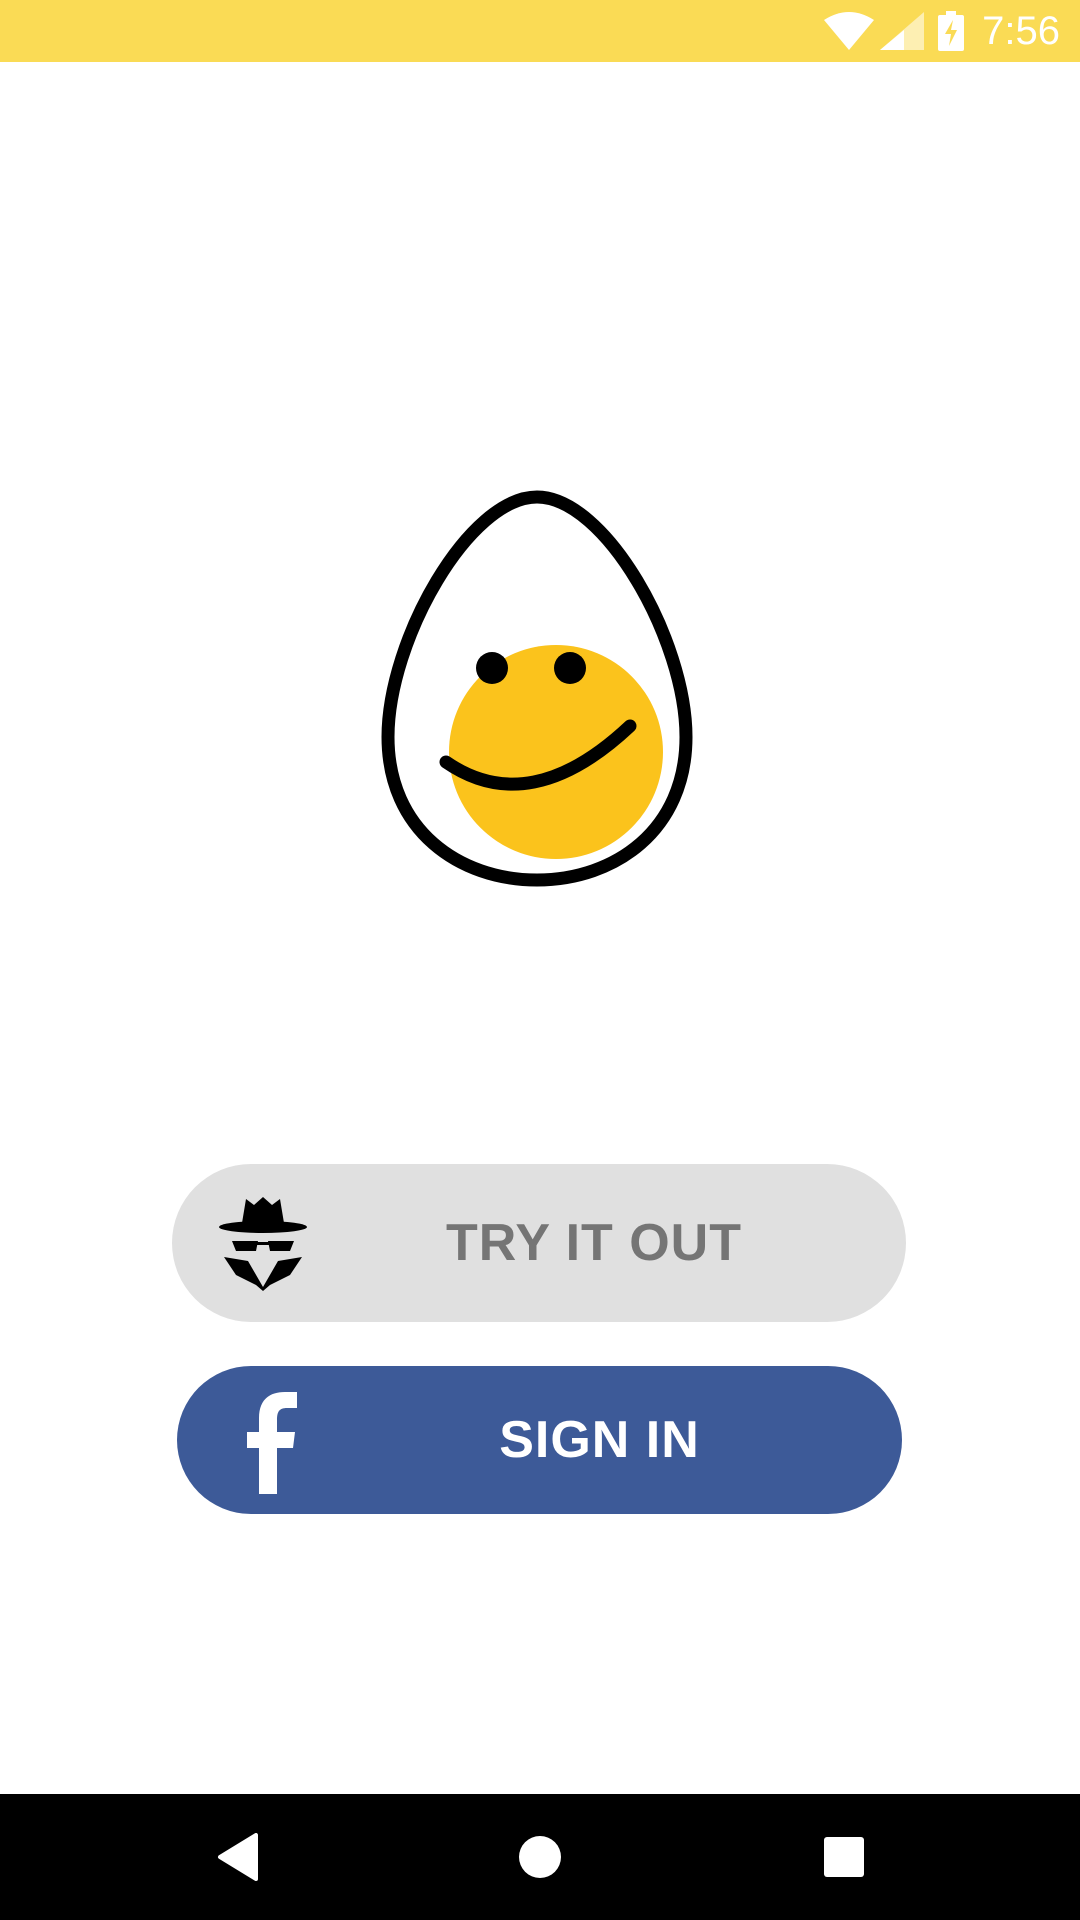 The image size is (1080, 1920). I want to click on home-button, so click(540, 1857).